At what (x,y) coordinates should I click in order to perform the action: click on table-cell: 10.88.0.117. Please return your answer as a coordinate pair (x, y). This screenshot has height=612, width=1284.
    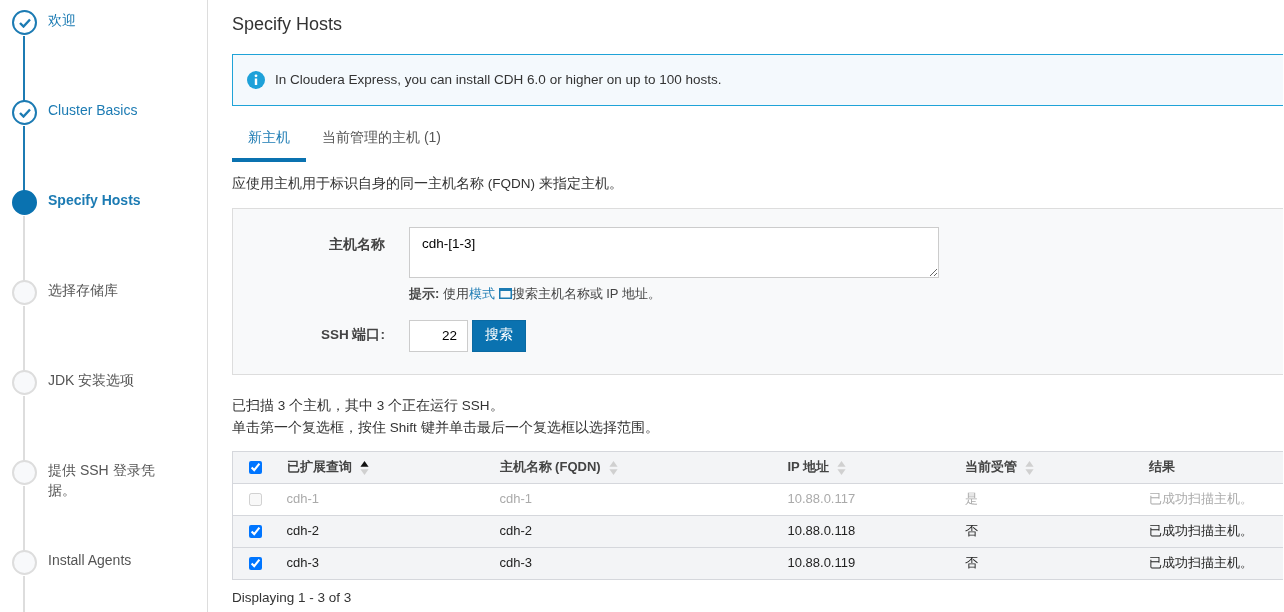
    Looking at the image, I should click on (821, 499).